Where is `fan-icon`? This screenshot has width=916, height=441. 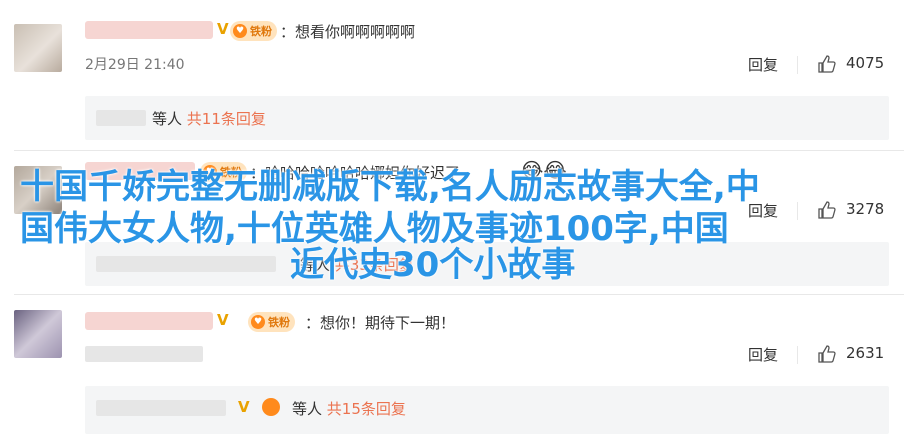
fan-icon is located at coordinates (271, 407).